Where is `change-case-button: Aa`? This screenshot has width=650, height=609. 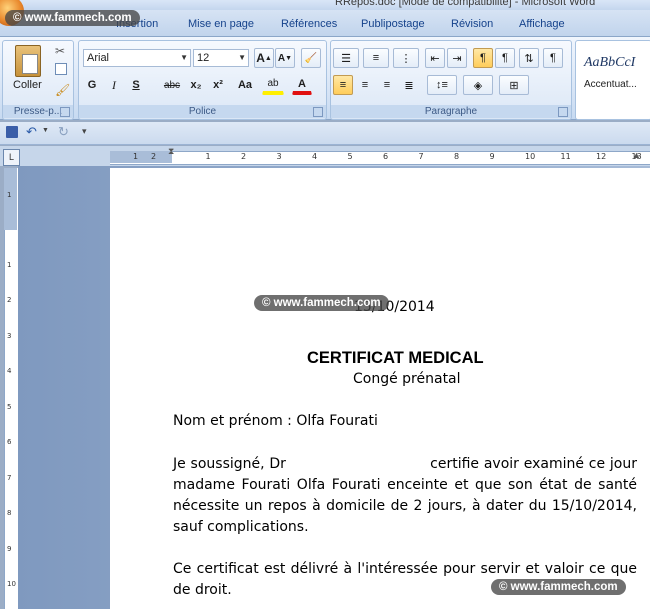
change-case-button: Aa is located at coordinates (245, 85).